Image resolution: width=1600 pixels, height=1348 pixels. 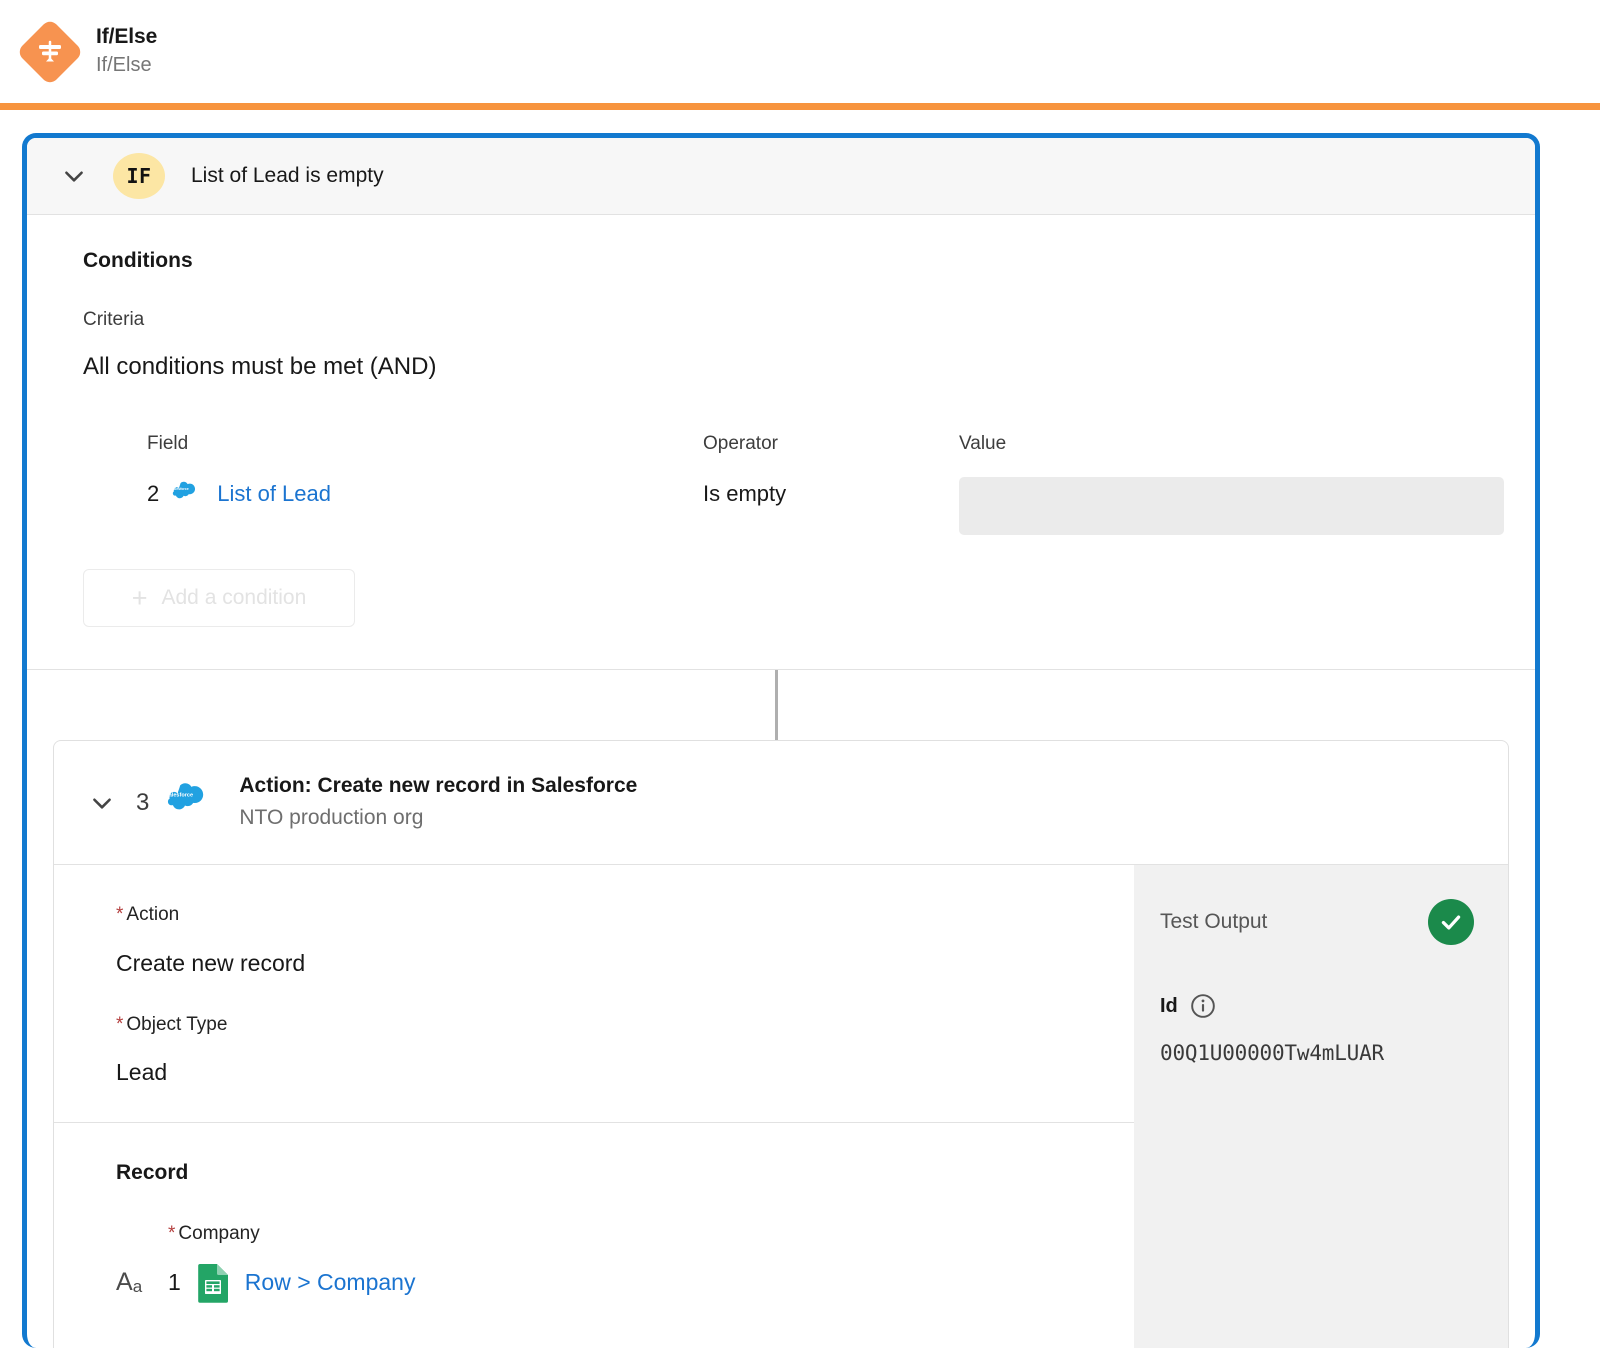 I want to click on page-header: If/Else If/Else, so click(x=800, y=51).